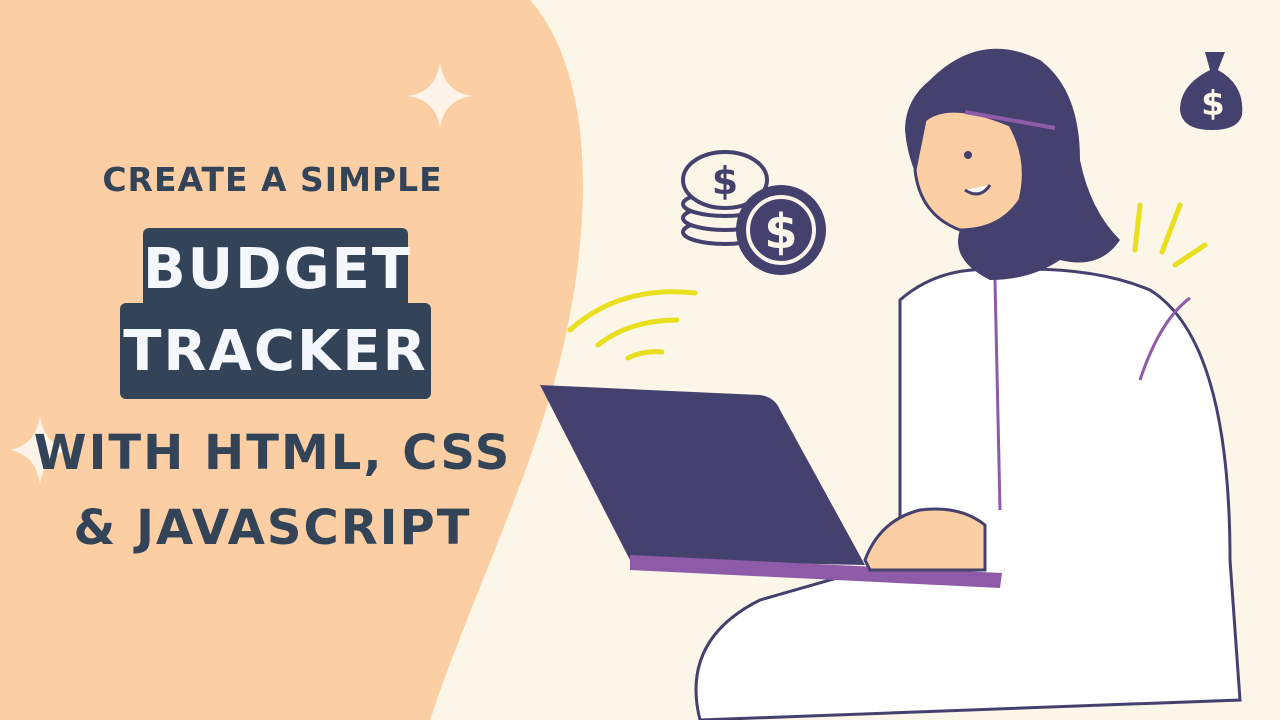  I want to click on dollar-coin-icon: $, so click(781, 230).